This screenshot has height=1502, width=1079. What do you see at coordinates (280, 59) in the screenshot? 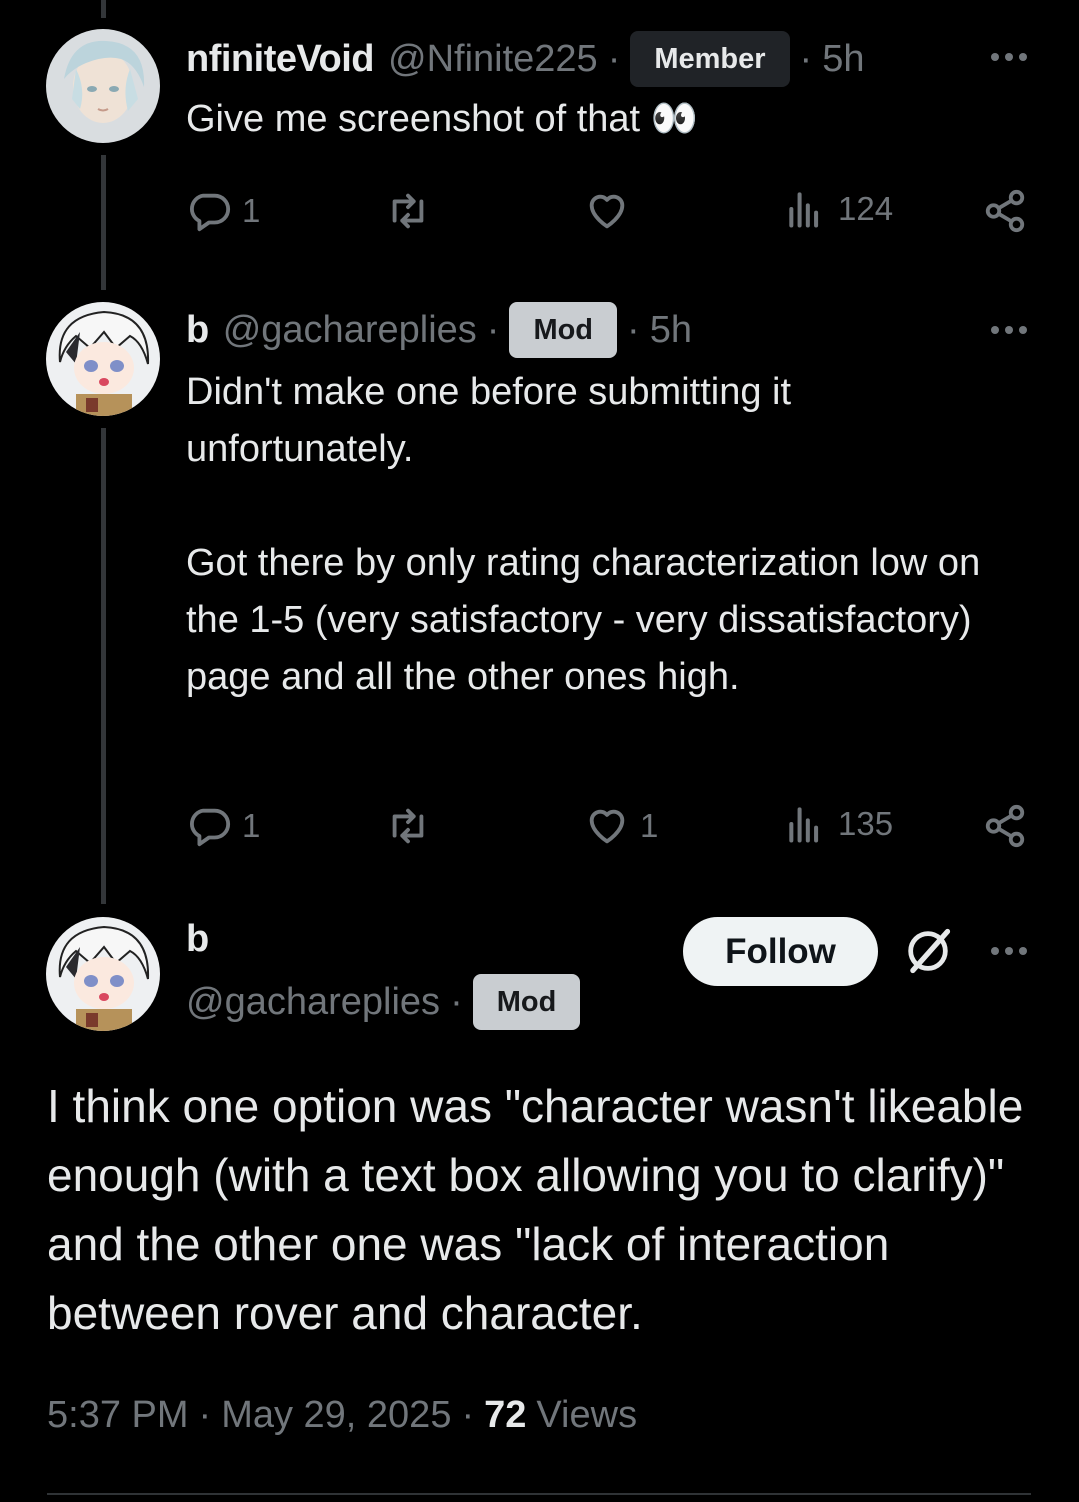
I see `reply1-name: nfiniteVoid` at bounding box center [280, 59].